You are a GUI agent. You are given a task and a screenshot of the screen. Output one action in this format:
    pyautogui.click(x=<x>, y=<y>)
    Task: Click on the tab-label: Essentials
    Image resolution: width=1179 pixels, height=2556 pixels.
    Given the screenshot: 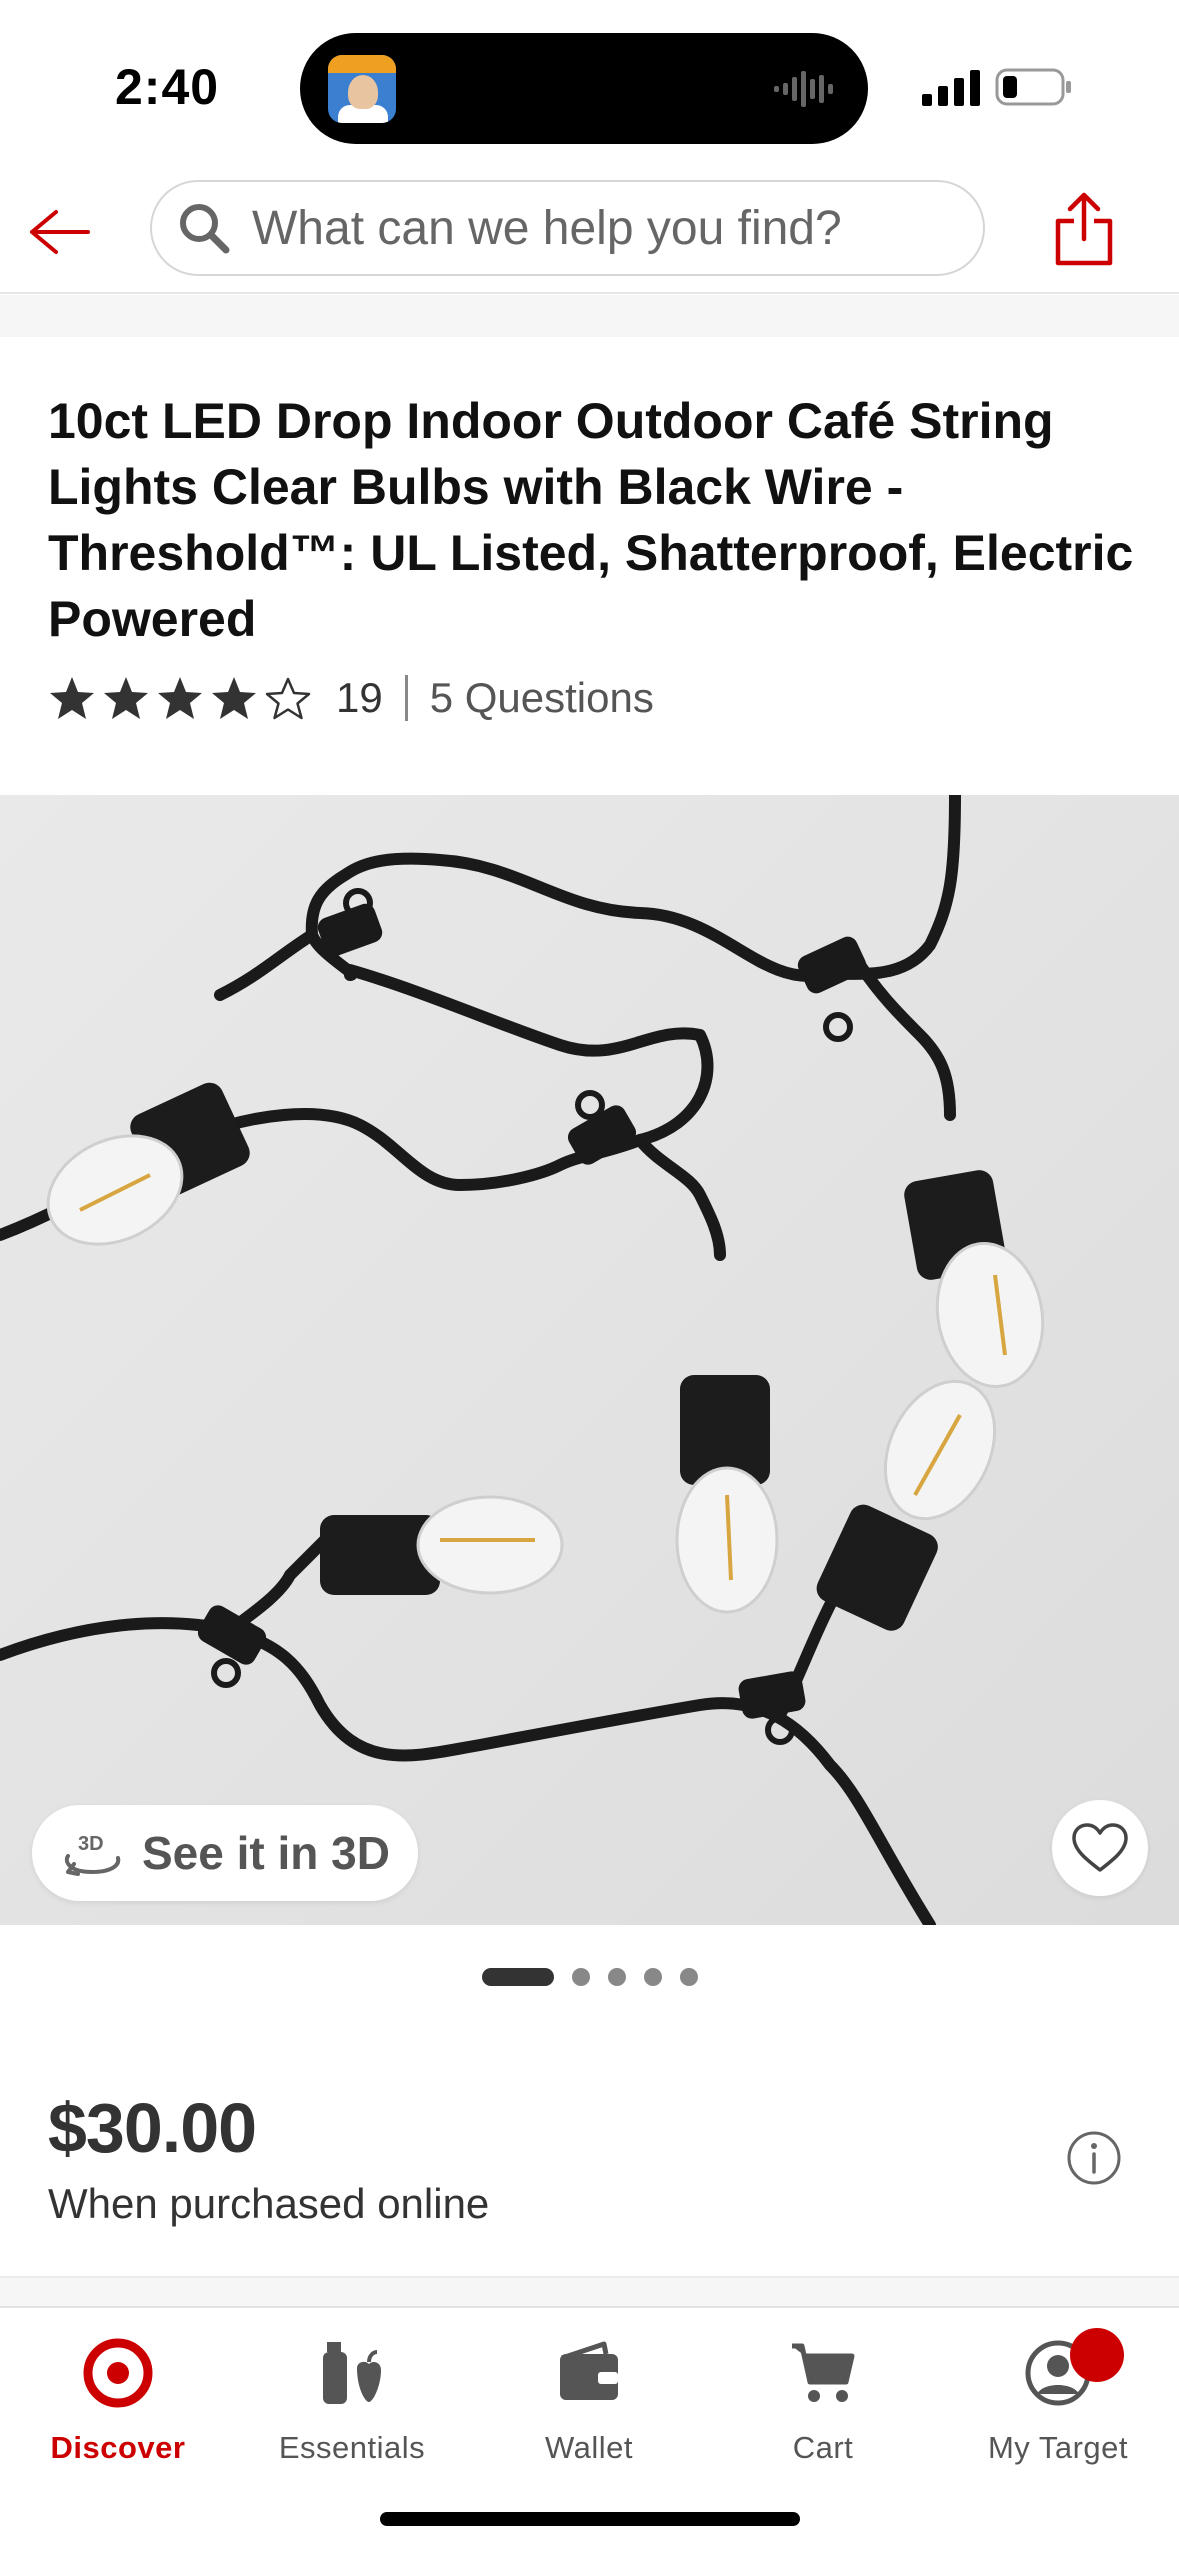 What is the action you would take?
    pyautogui.click(x=352, y=2447)
    